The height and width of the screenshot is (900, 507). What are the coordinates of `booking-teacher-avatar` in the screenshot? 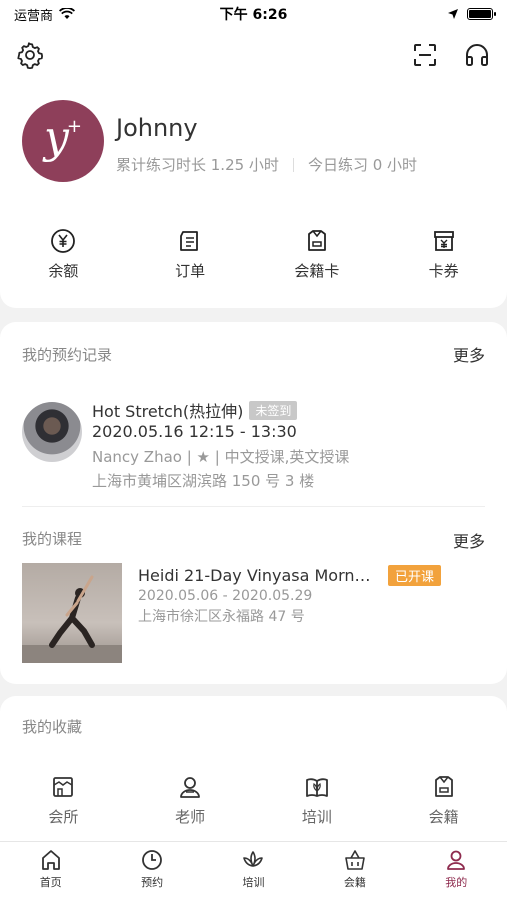 It's located at (52, 432).